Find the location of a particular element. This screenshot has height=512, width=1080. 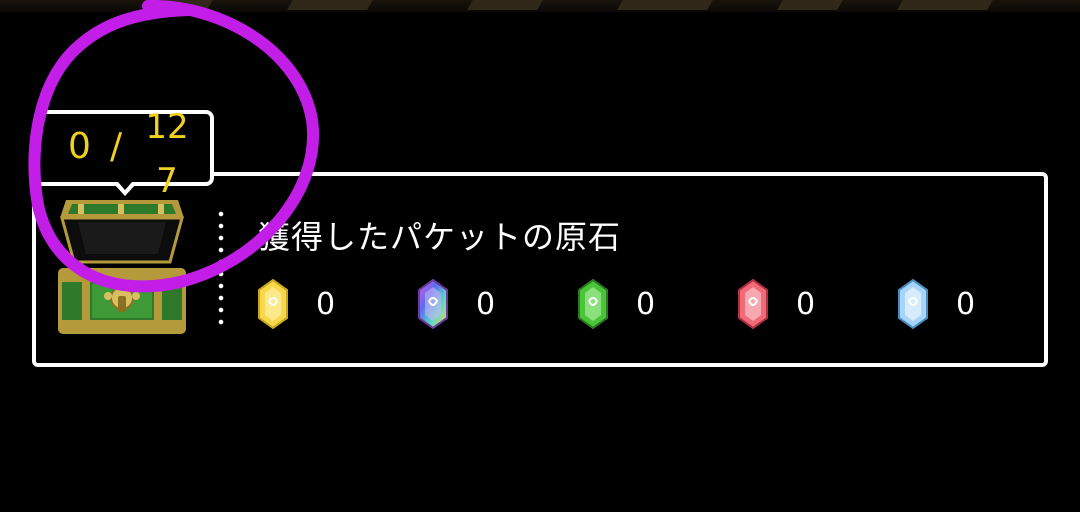

dotted-divider is located at coordinates (221, 268).